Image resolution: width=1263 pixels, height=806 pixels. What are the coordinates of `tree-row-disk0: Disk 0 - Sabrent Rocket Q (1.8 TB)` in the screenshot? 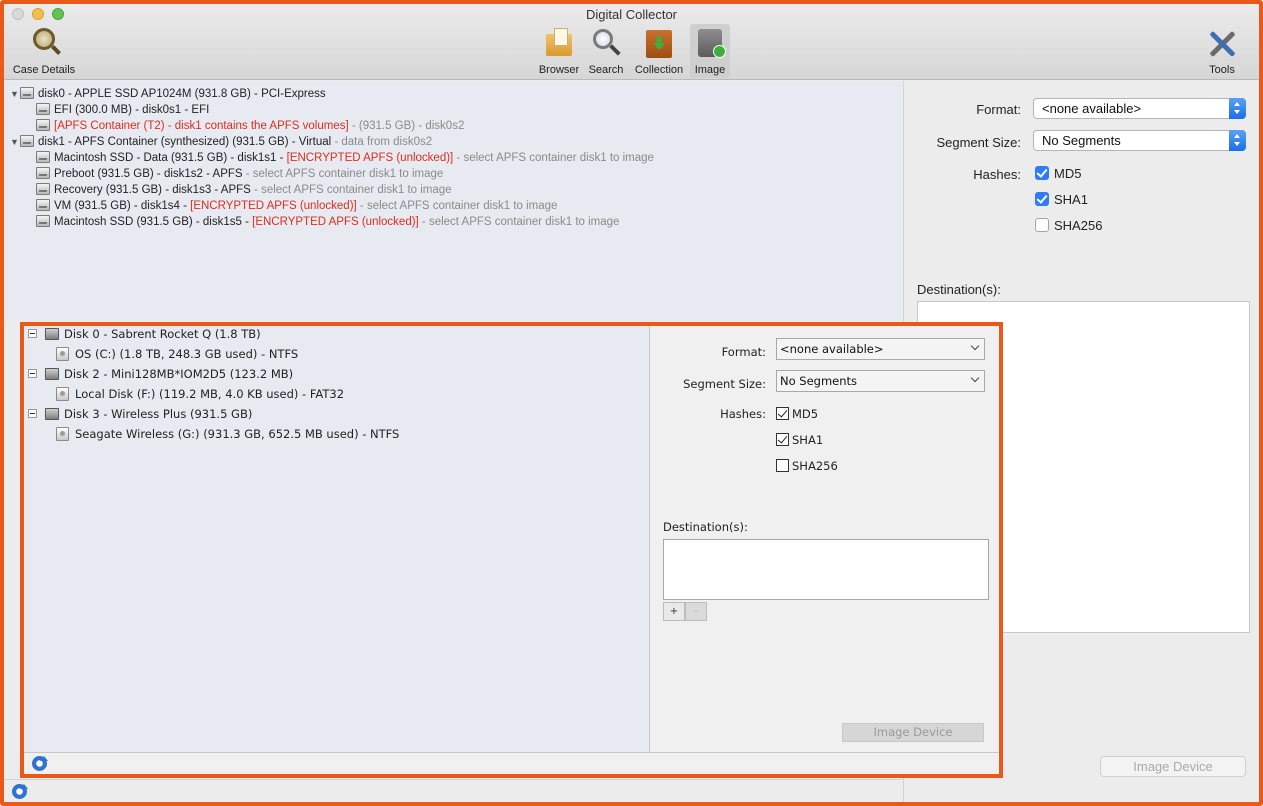 It's located at (144, 334).